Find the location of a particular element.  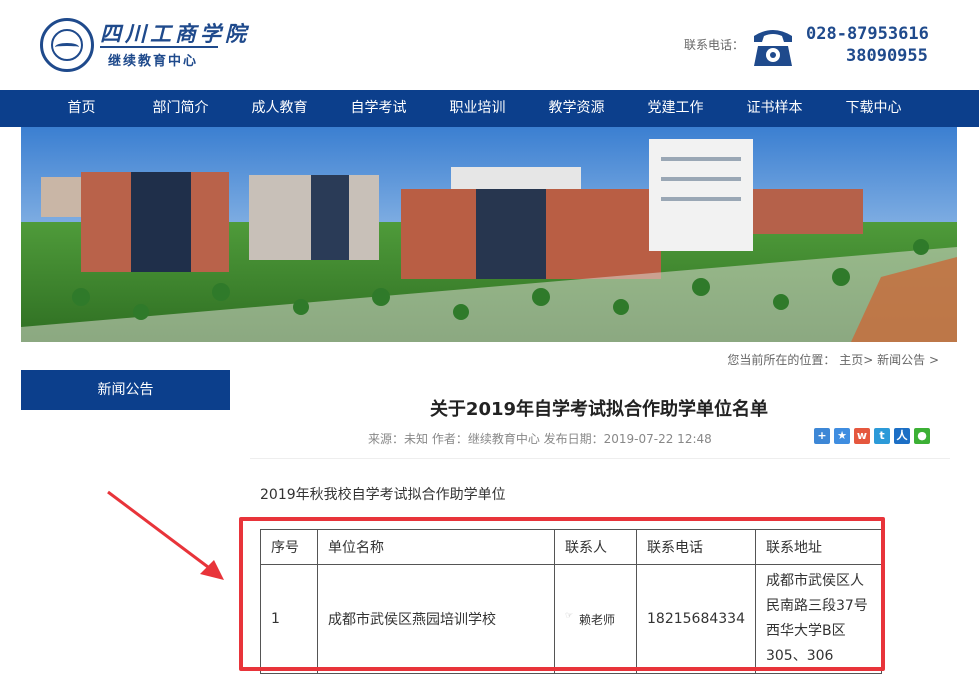

article-intro: 2019年秋我校自学考试拟合作助学单位 is located at coordinates (383, 495).